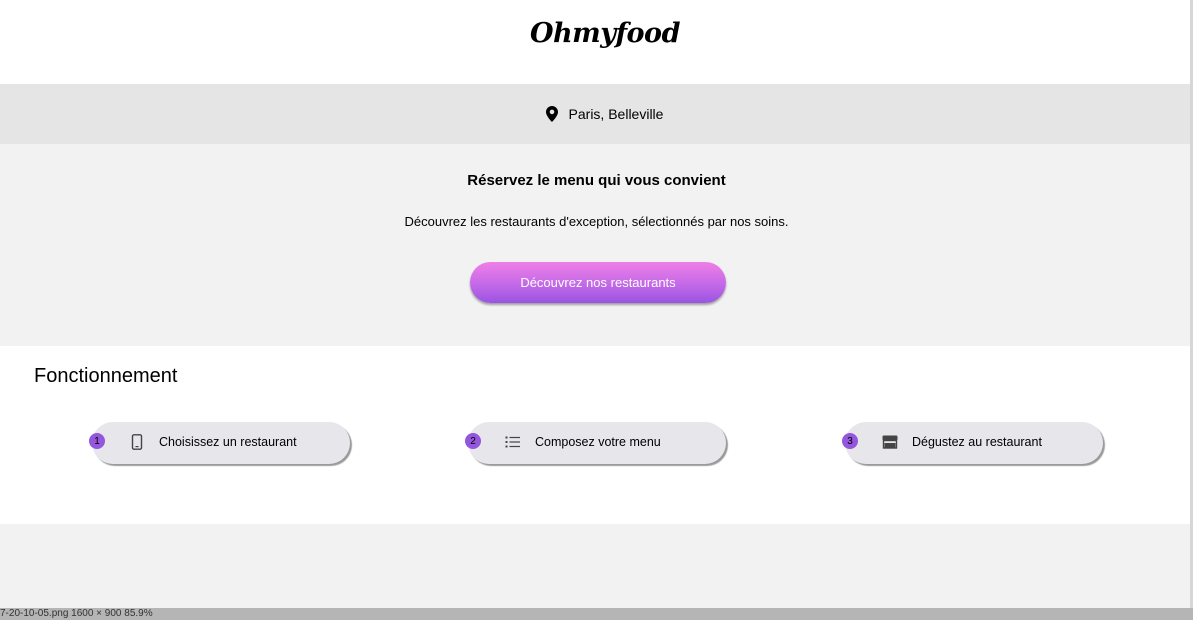 The height and width of the screenshot is (620, 1193). I want to click on hero-title: Réservez le menu qui vous convient, so click(596, 180).